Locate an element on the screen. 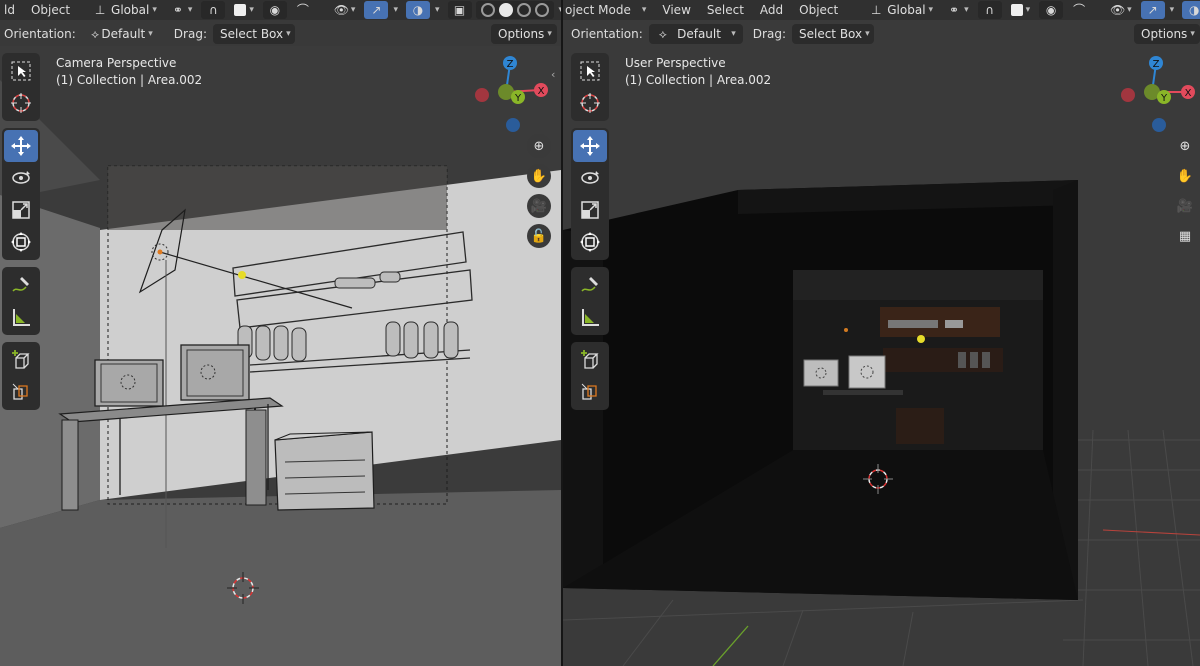 The height and width of the screenshot is (666, 1200). eye-icon: 👁 is located at coordinates (341, 10).